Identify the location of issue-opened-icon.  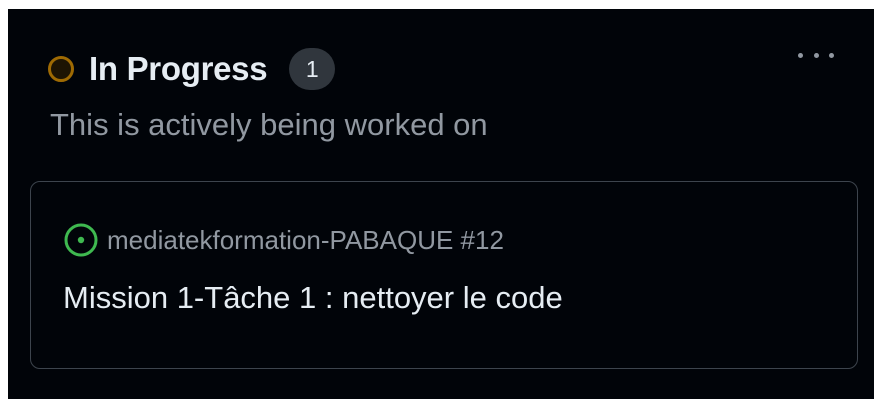
(81, 240).